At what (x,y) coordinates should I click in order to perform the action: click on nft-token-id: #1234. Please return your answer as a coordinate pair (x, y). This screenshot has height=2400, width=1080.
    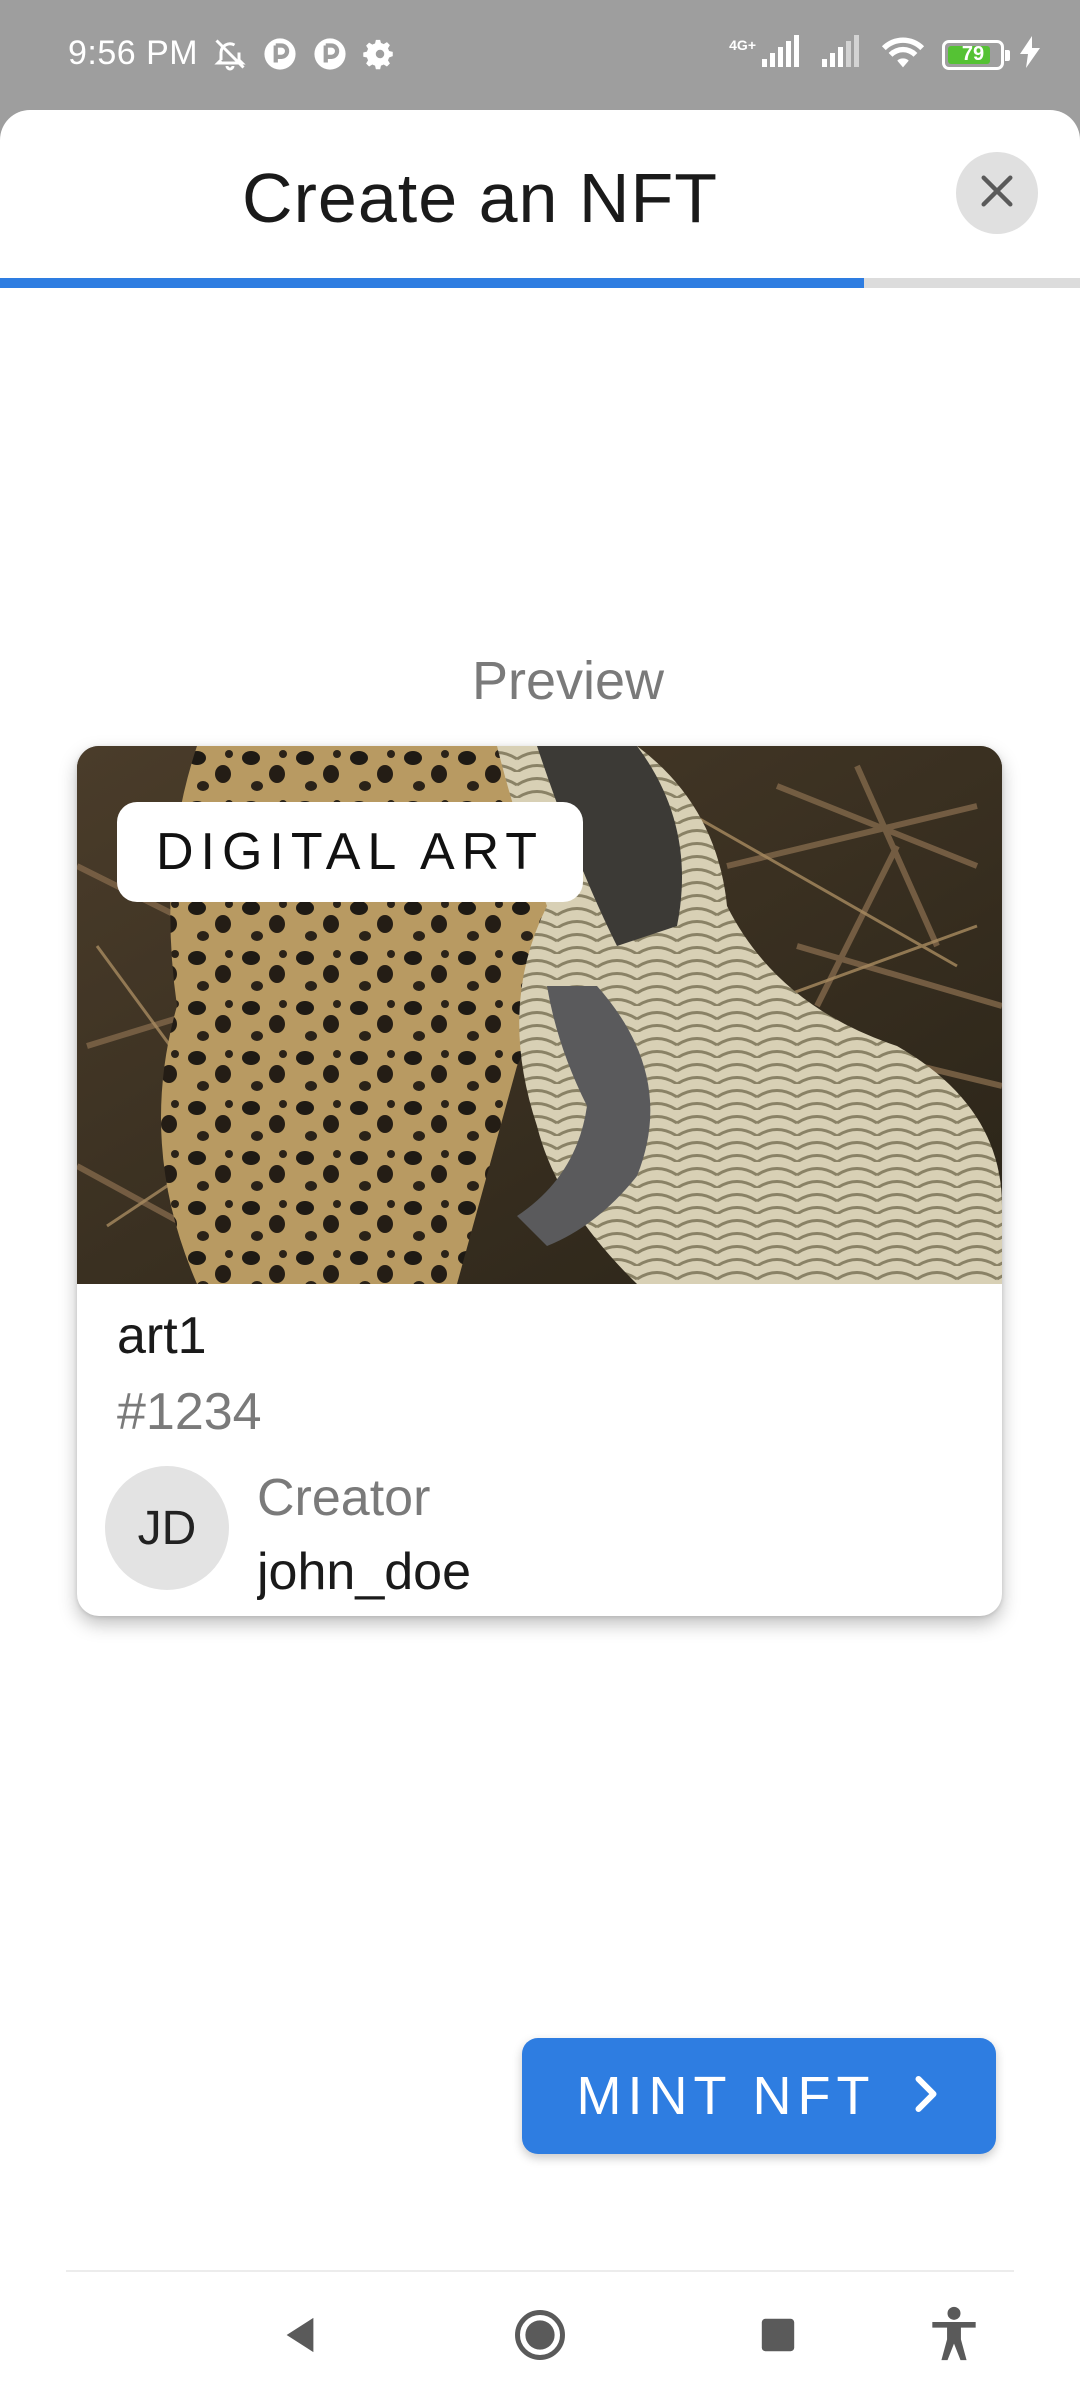
    Looking at the image, I should click on (189, 1412).